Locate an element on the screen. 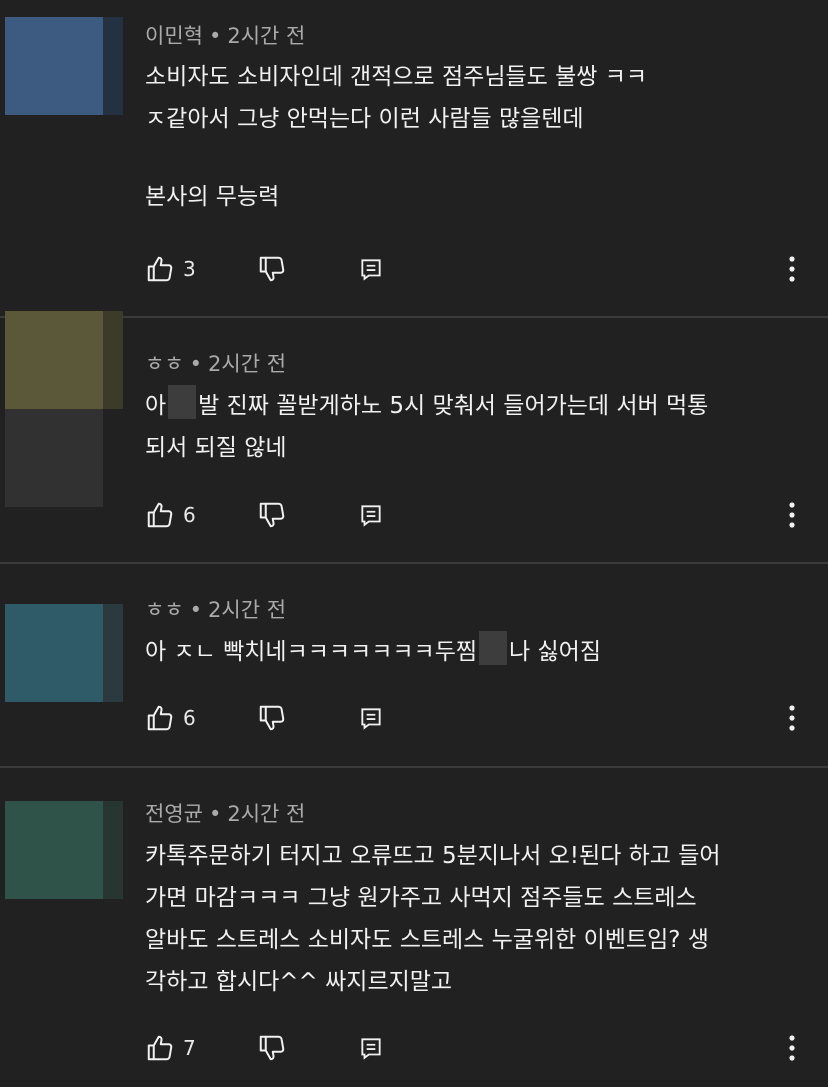  comment-line: 본사의 무능력 is located at coordinates (212, 197).